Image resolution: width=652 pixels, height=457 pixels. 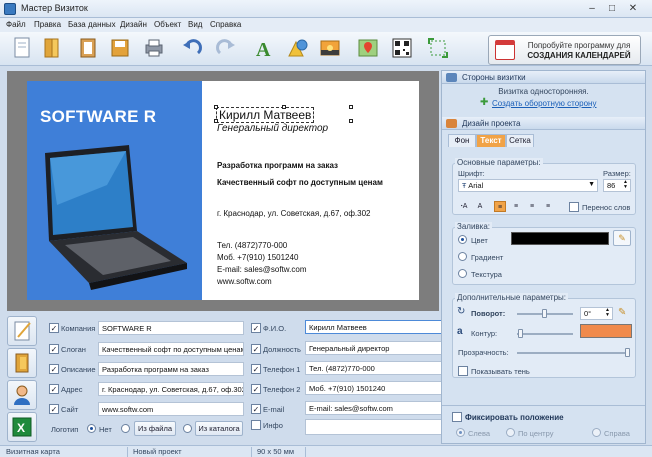 What do you see at coordinates (606, 331) in the screenshot?
I see `outline-color-swatch` at bounding box center [606, 331].